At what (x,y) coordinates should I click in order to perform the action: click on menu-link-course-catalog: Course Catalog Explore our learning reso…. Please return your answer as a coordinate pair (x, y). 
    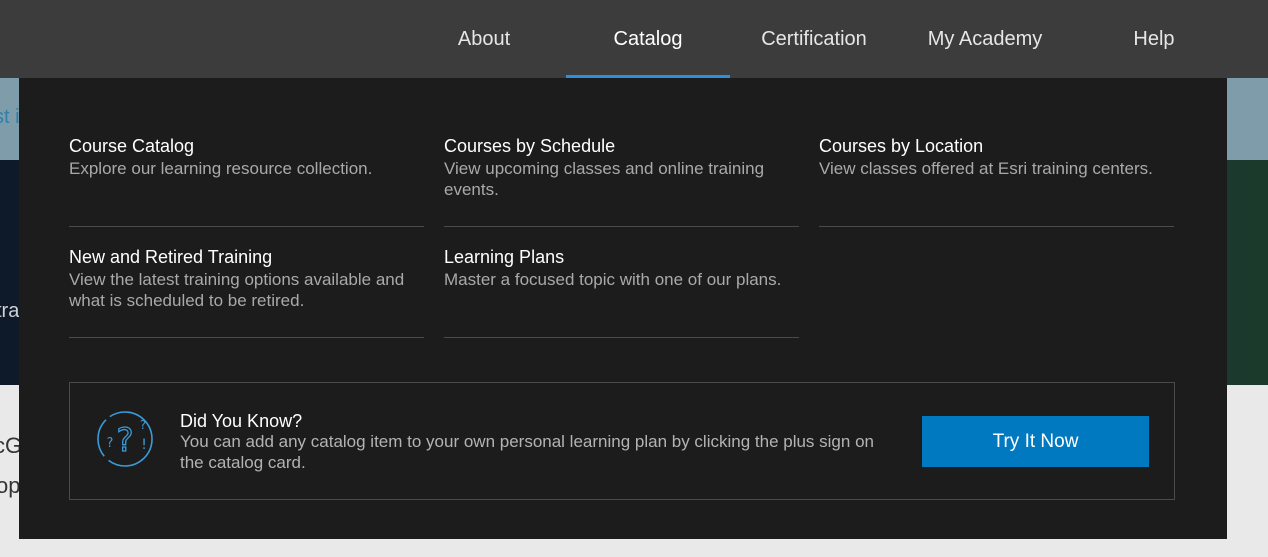
    Looking at the image, I should click on (246, 180).